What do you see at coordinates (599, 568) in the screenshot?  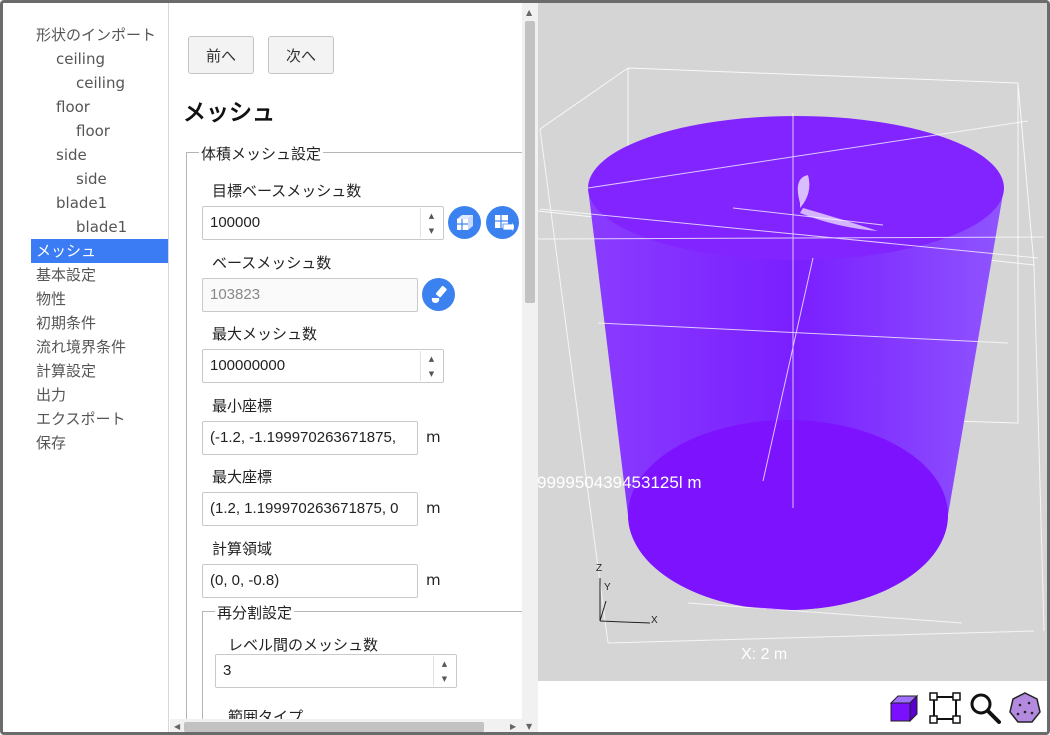 I see `axis-z-label: Z` at bounding box center [599, 568].